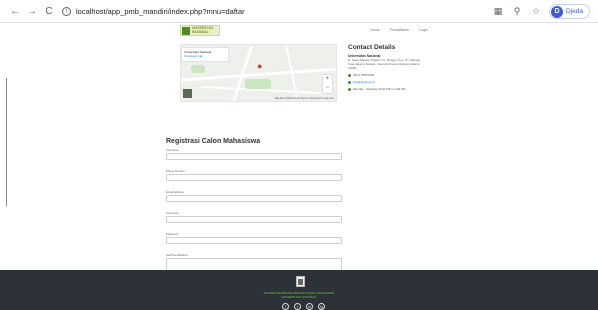 This screenshot has width=598, height=310. Describe the element at coordinates (32, 11) in the screenshot. I see `forward-icon: →` at that location.